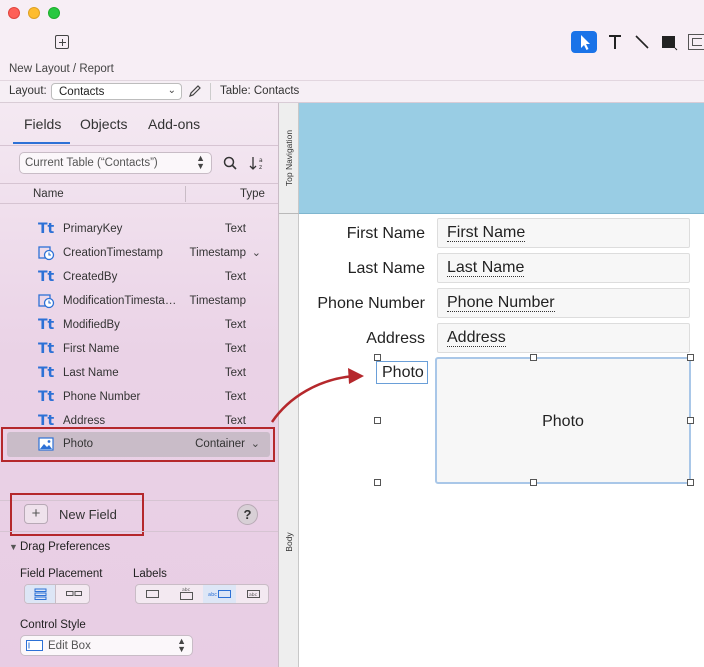  I want to click on field-address: Address, so click(563, 338).